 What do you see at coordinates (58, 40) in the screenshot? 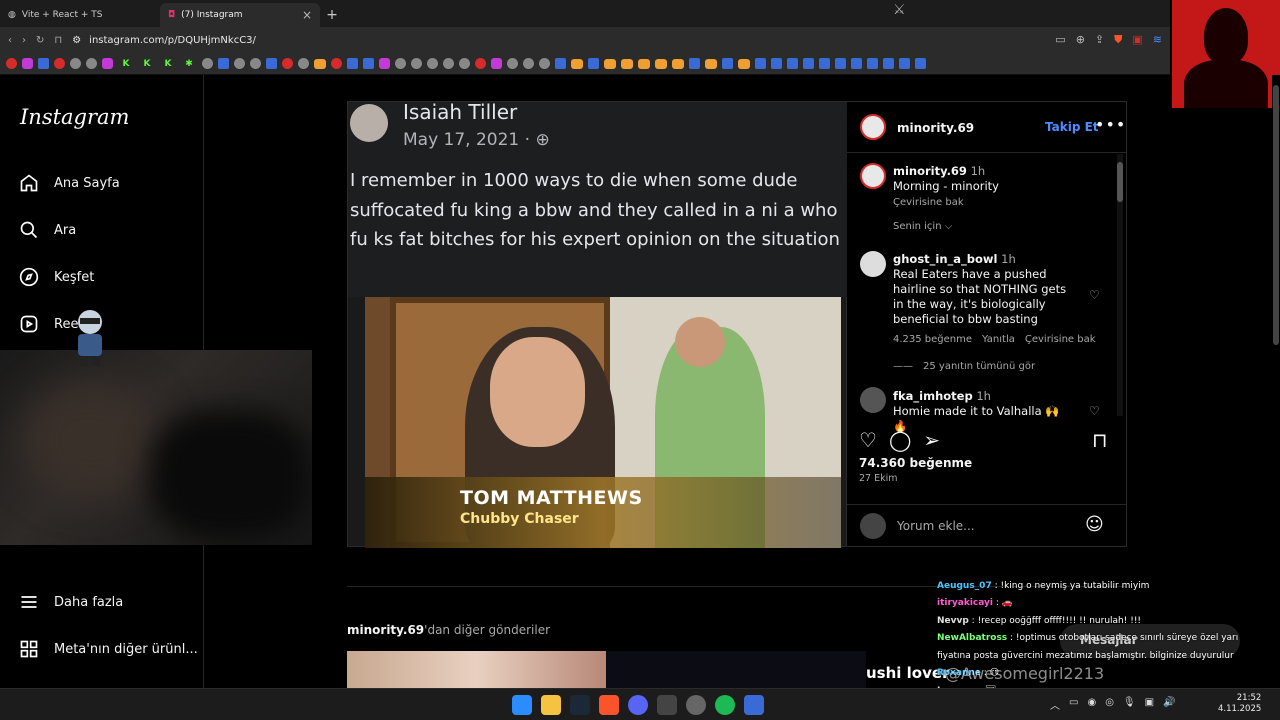
I see `bookmark-icon: ⊓` at bounding box center [58, 40].